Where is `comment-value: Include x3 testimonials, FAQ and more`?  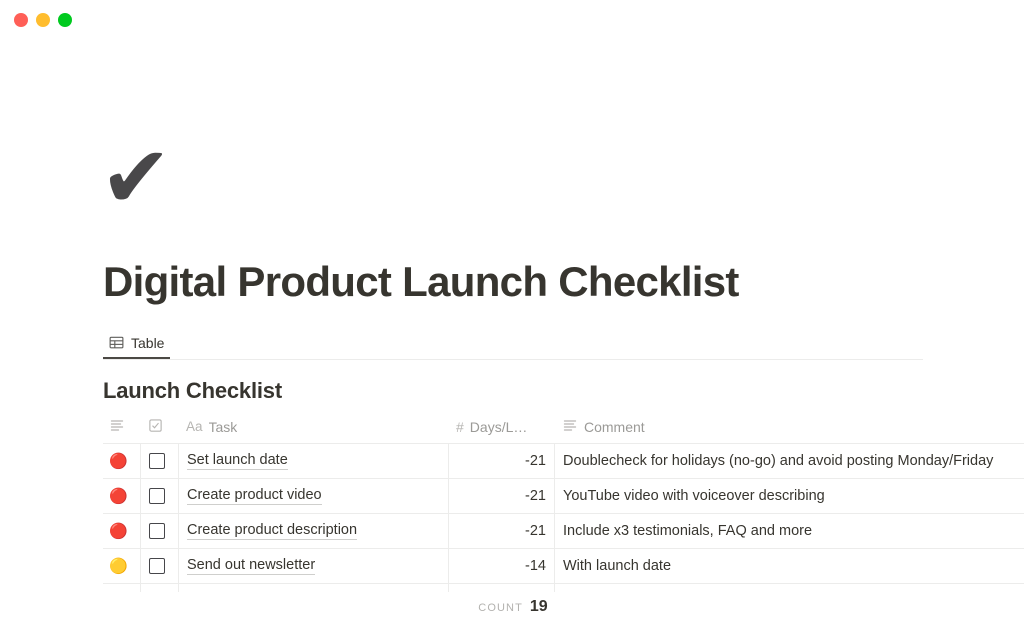
comment-value: Include x3 testimonials, FAQ and more is located at coordinates (688, 531).